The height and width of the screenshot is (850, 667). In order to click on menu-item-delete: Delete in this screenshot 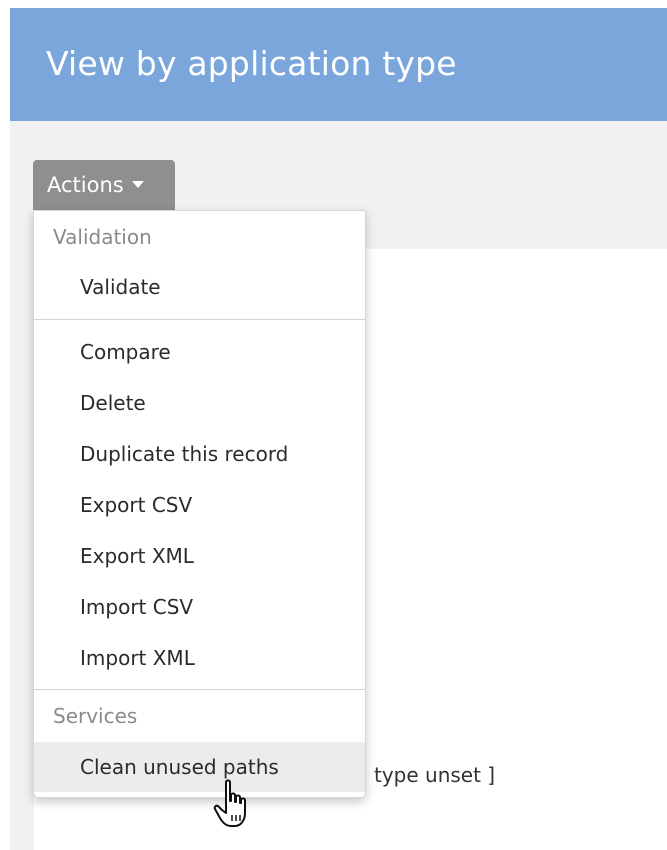, I will do `click(199, 403)`.